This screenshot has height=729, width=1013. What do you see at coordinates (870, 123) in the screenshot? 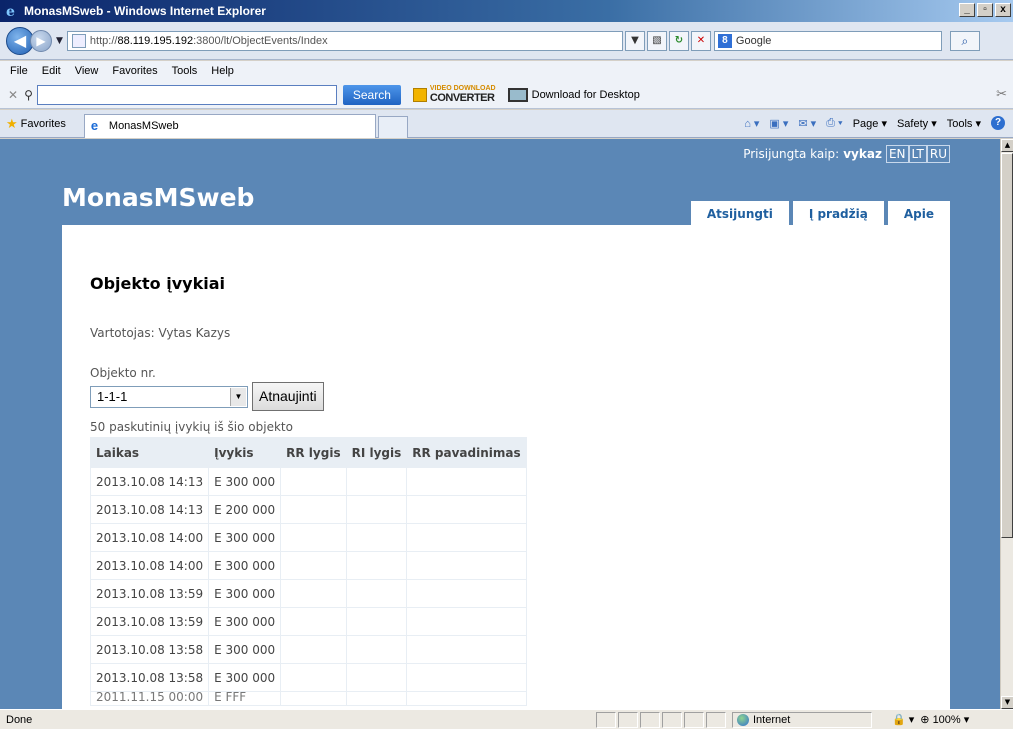
I see `page-menu: Page ▾` at bounding box center [870, 123].